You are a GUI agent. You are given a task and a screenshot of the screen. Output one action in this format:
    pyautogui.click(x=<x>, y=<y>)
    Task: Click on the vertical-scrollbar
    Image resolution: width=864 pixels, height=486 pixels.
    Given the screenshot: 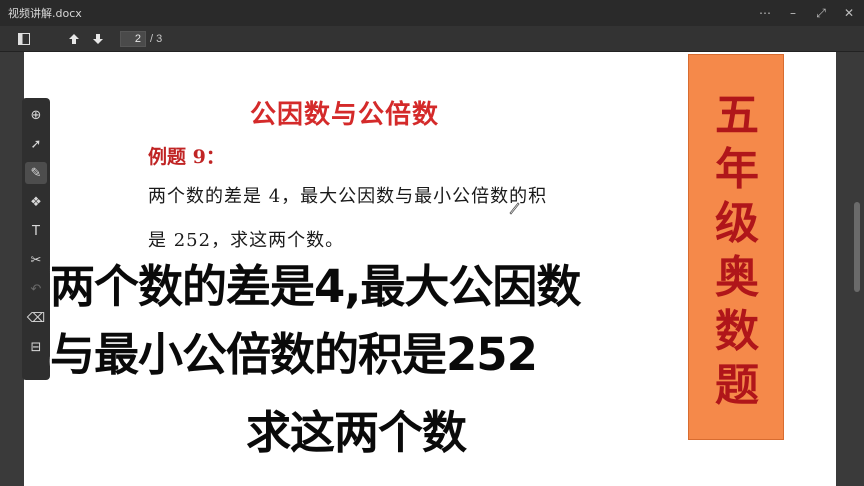 What is the action you would take?
    pyautogui.click(x=857, y=269)
    